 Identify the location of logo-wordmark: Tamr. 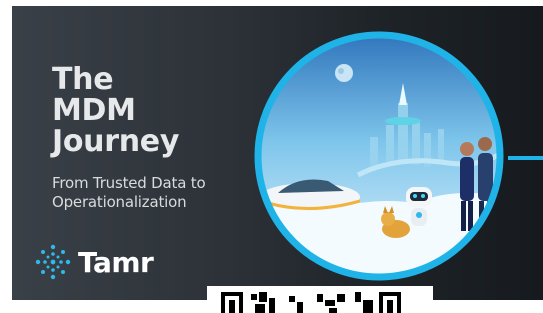
(116, 262).